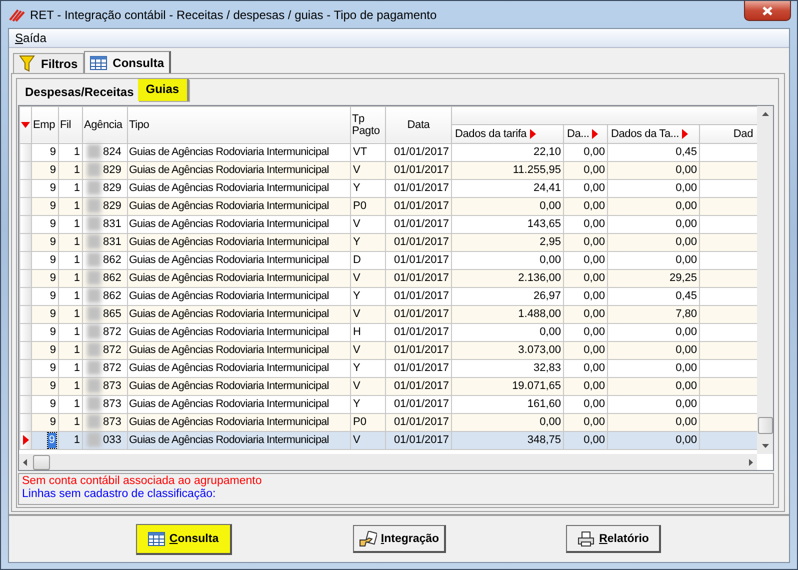  Describe the element at coordinates (536, 386) in the screenshot. I see `table-cell: 19.071,65` at that location.